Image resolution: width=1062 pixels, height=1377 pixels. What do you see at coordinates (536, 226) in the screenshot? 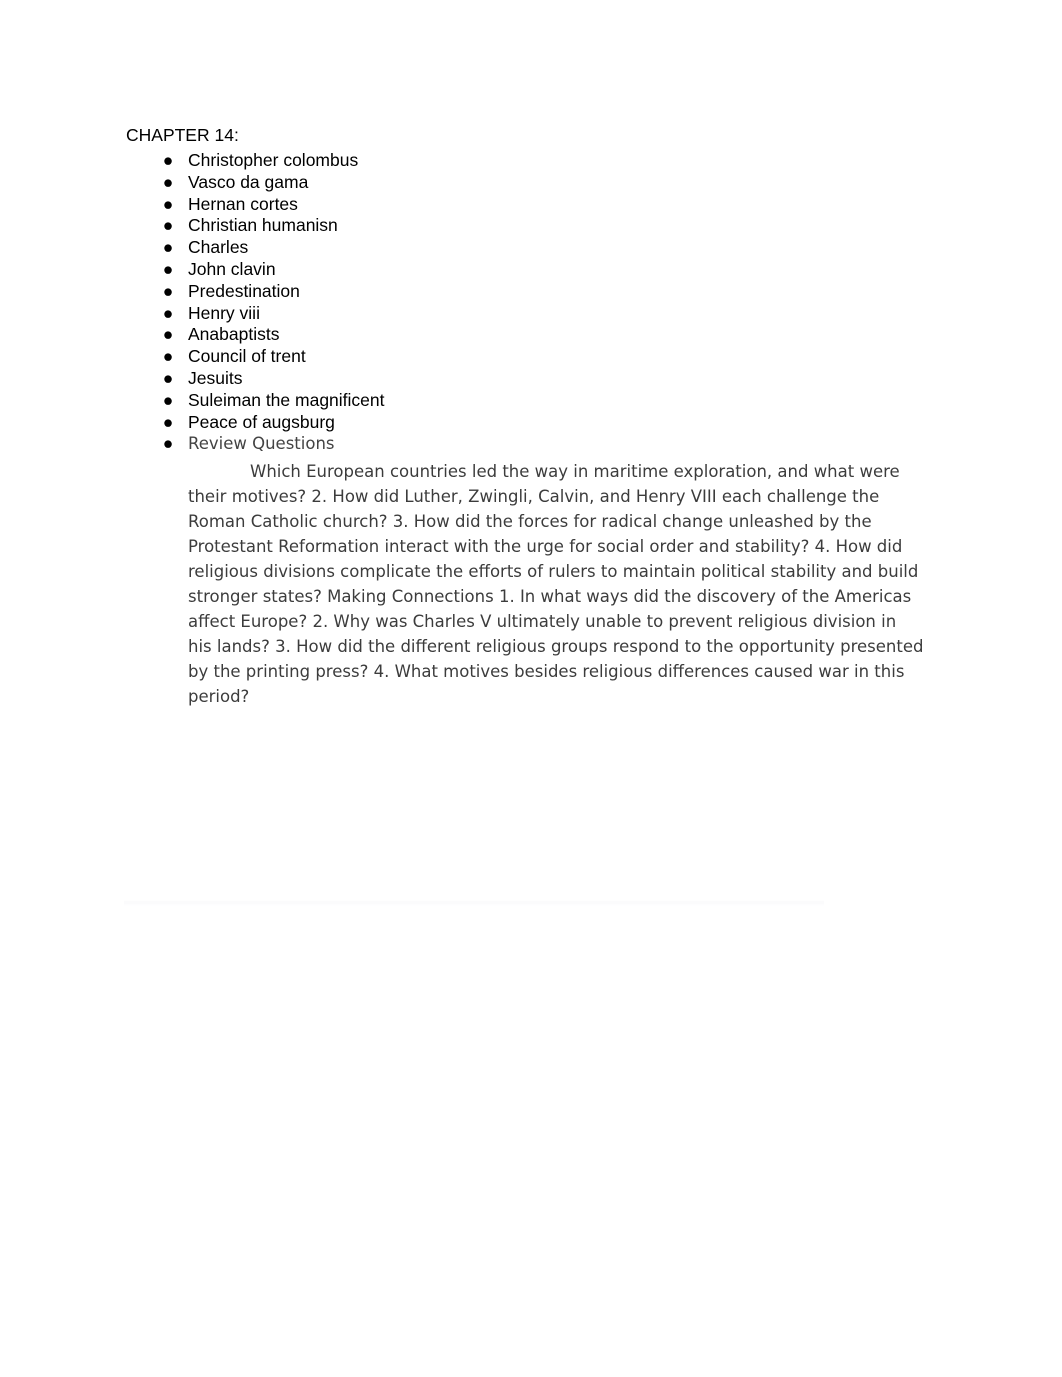
I see `list-item: ● Christian humanisn` at bounding box center [536, 226].